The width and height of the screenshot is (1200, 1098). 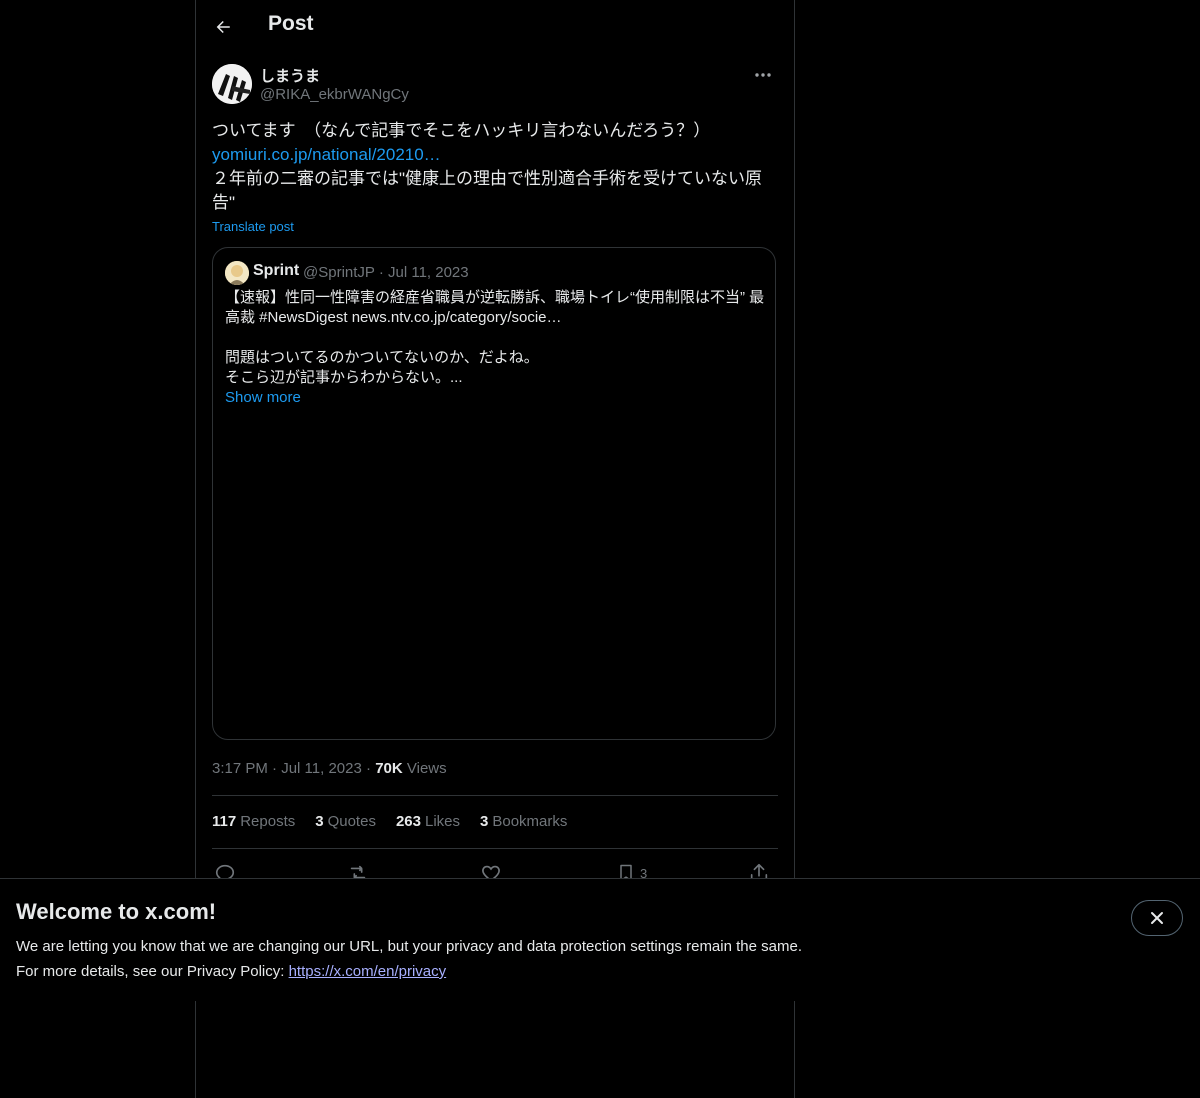 I want to click on close-banner-button, so click(x=1157, y=918).